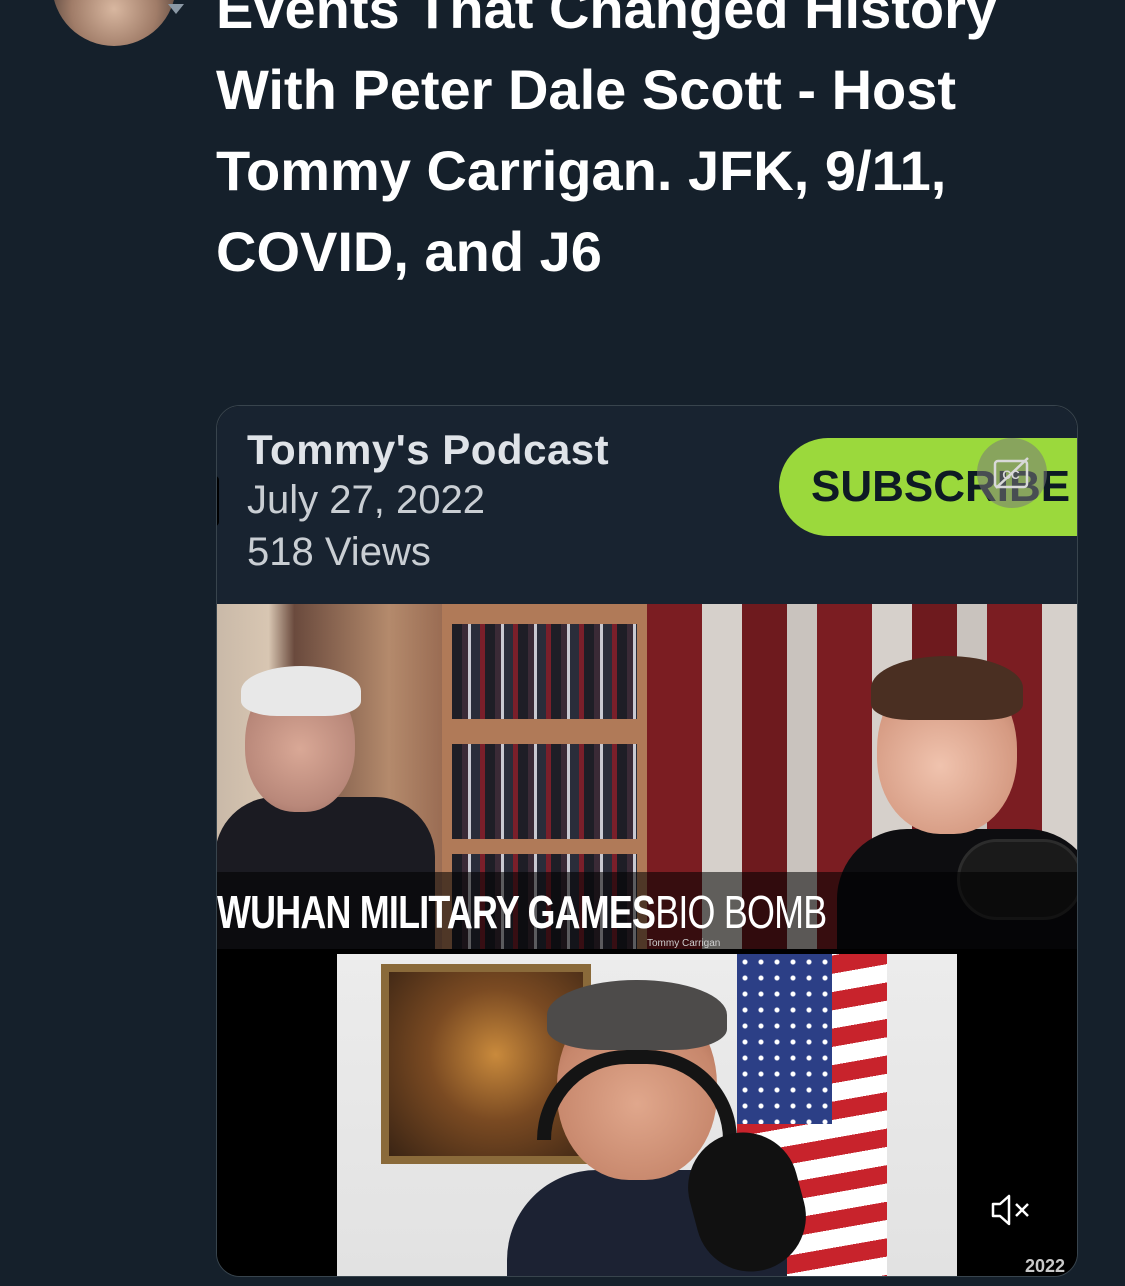 The width and height of the screenshot is (1125, 1286). I want to click on header-decoration, so click(218, 501).